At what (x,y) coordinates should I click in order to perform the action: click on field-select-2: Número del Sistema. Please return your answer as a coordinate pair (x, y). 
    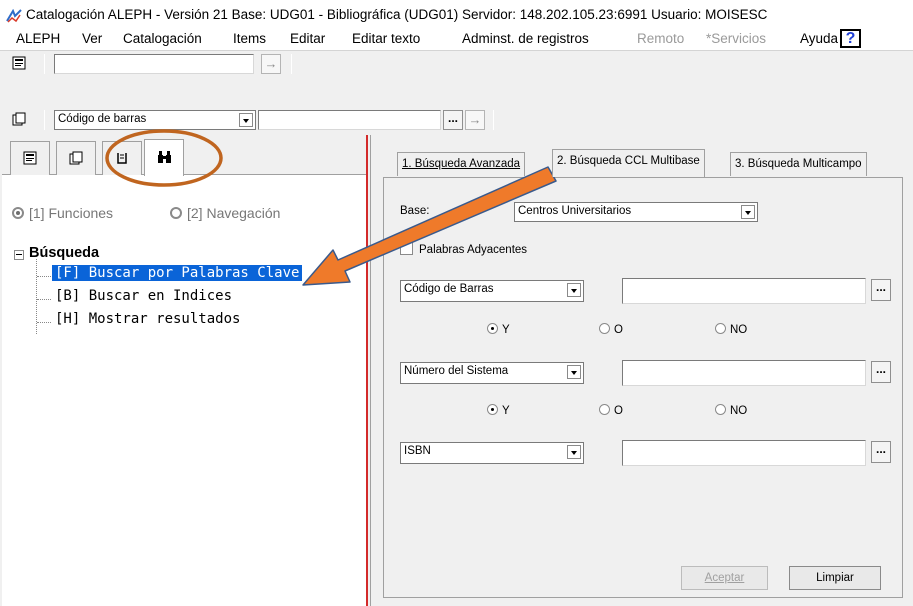
    Looking at the image, I should click on (492, 373).